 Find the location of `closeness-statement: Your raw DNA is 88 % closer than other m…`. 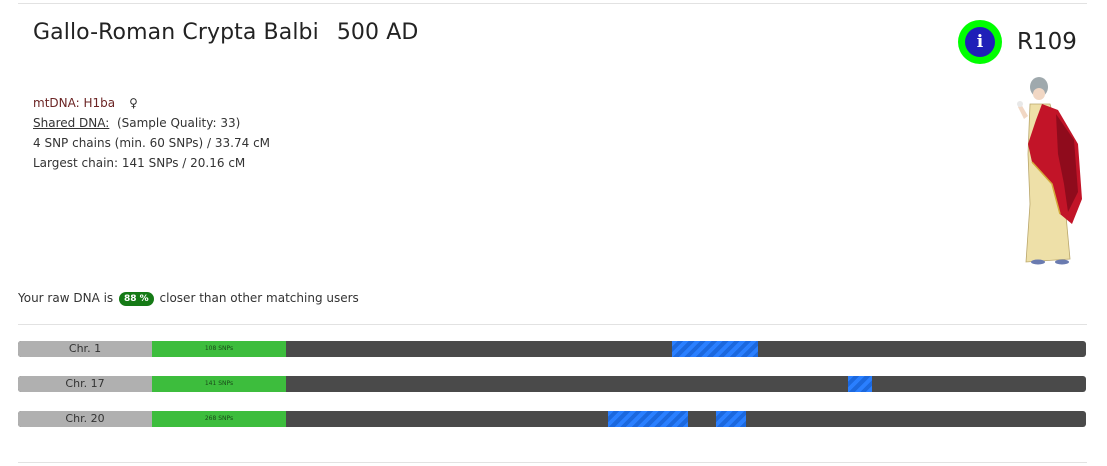

closeness-statement: Your raw DNA is 88 % closer than other m… is located at coordinates (188, 298).